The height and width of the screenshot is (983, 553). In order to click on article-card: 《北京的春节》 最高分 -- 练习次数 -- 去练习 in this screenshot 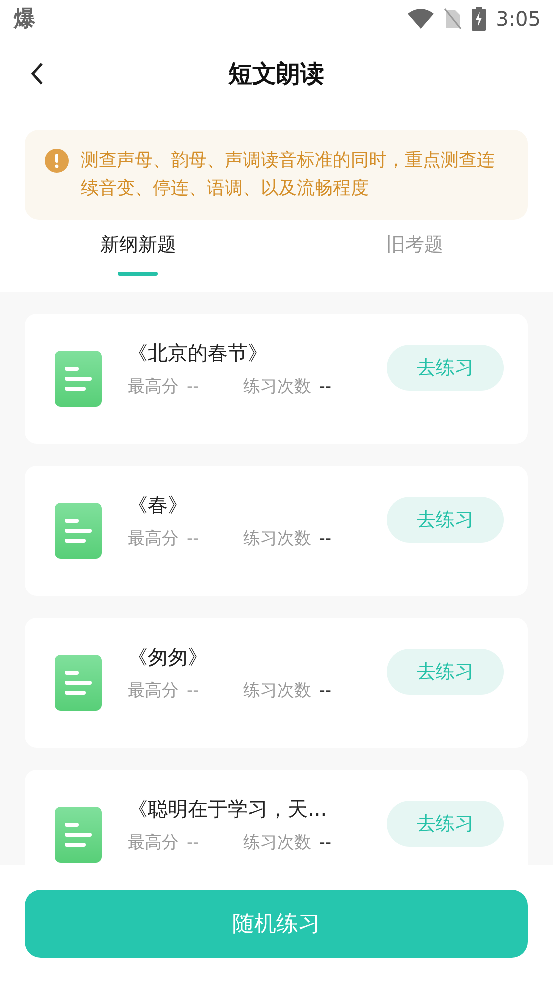, I will do `click(276, 379)`.